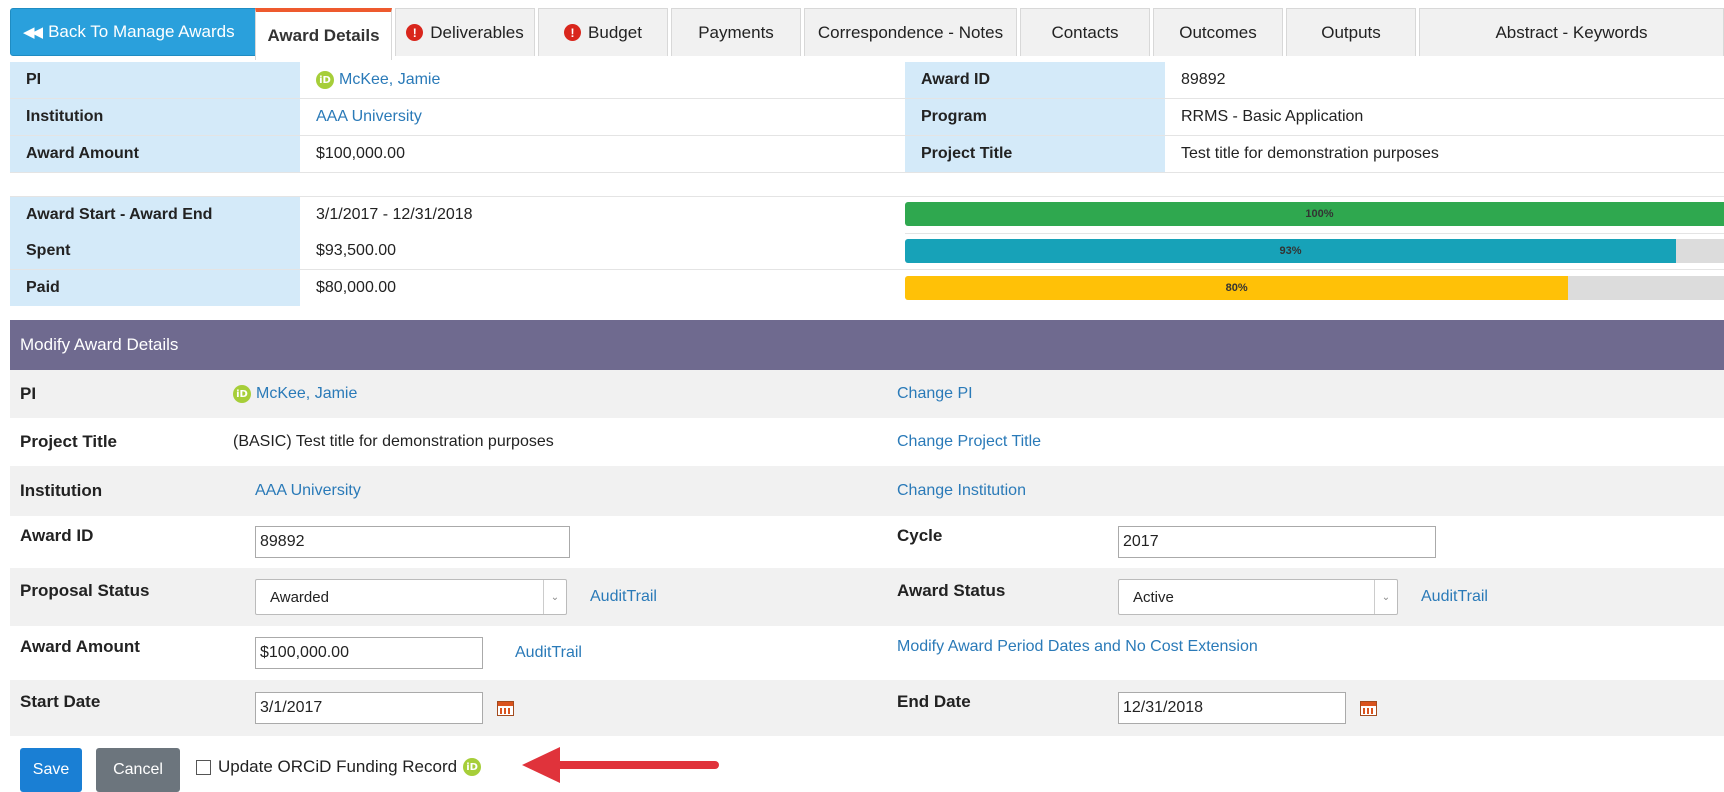 The height and width of the screenshot is (792, 1724). I want to click on update-orcid-text: Update ORCiD Funding Record, so click(338, 766).